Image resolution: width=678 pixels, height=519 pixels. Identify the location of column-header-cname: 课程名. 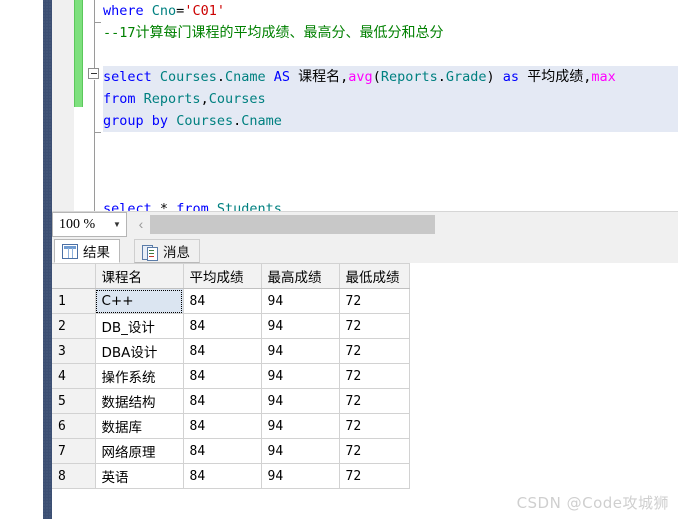
(139, 276).